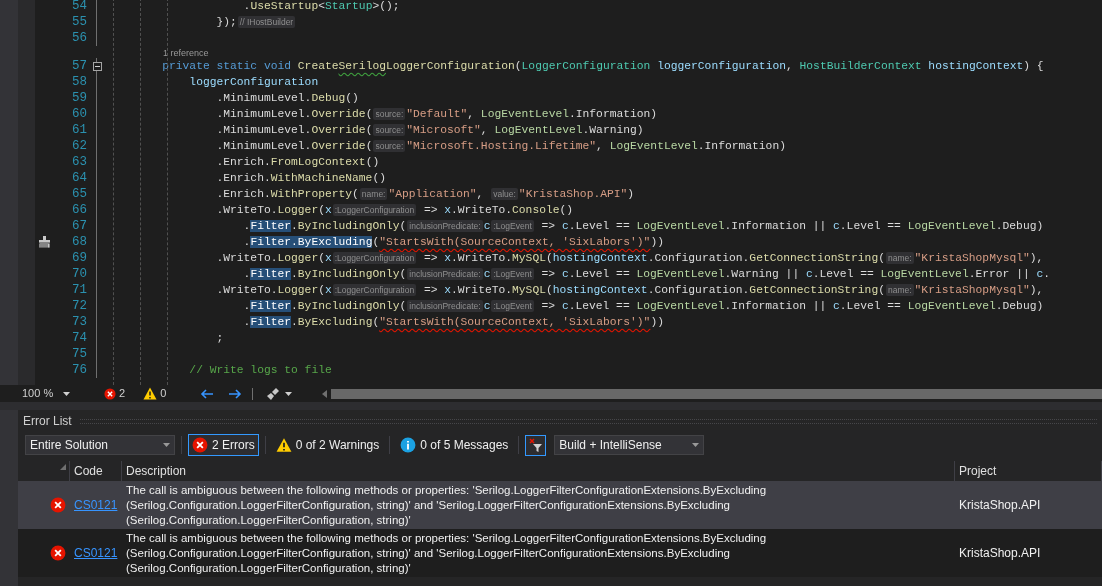 The height and width of the screenshot is (586, 1102). What do you see at coordinates (79, 338) in the screenshot?
I see `line-number: 74` at bounding box center [79, 338].